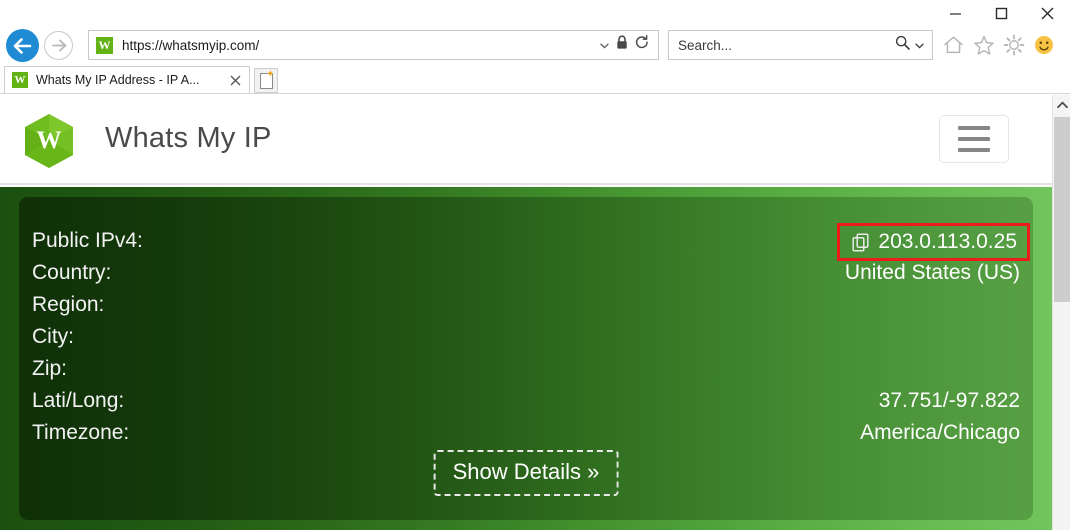  I want to click on site-logo: W, so click(49, 141).